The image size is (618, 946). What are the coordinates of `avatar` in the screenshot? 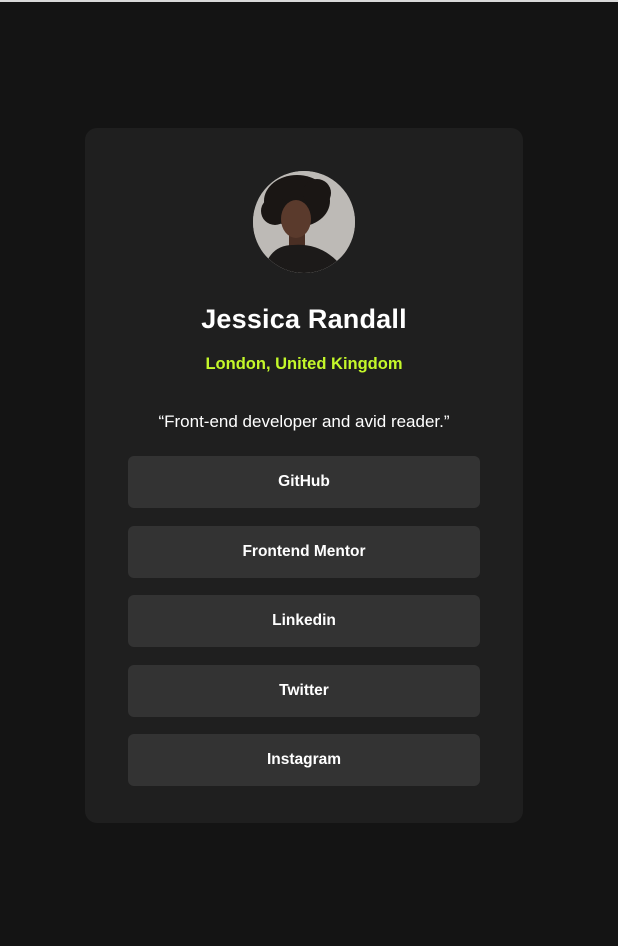 It's located at (304, 222).